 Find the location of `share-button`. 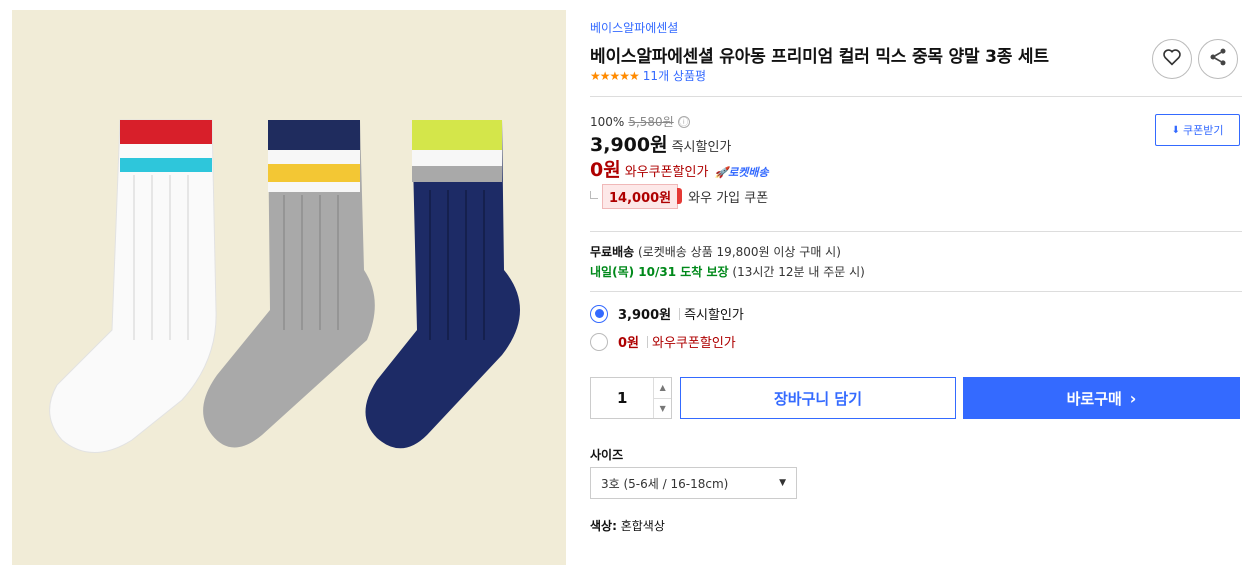

share-button is located at coordinates (1218, 59).